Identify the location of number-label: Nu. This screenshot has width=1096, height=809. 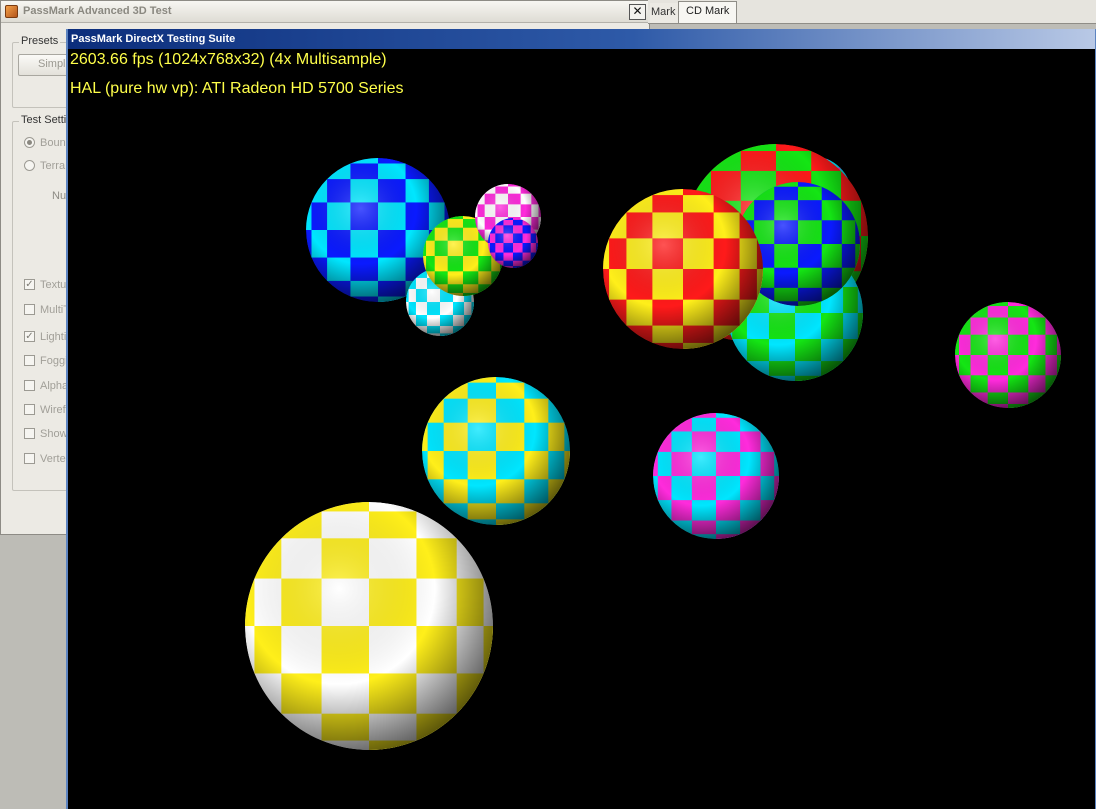
(59, 196).